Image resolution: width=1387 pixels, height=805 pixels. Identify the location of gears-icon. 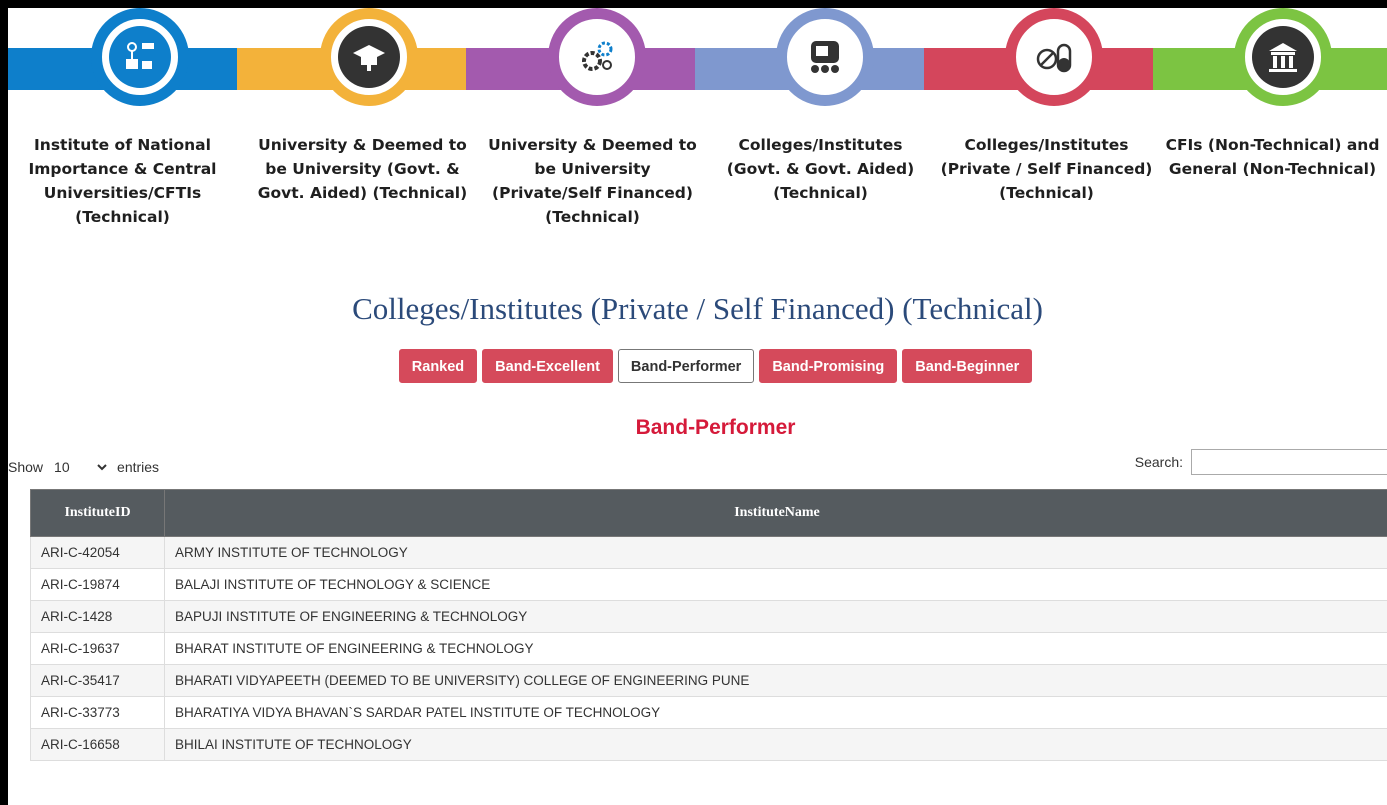
(597, 57).